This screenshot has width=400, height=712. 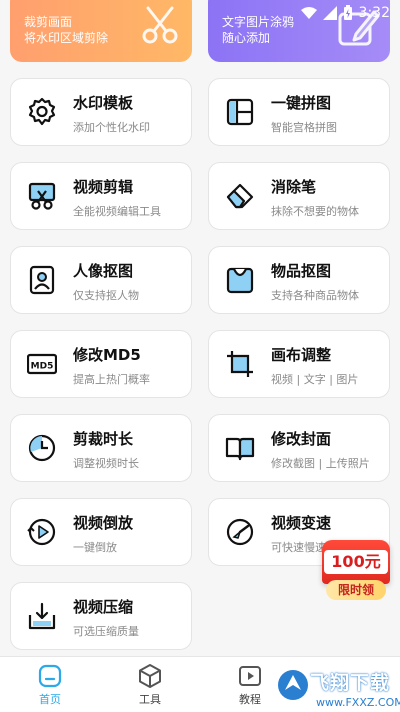 I want to click on card-title: 修改封面, so click(x=301, y=439).